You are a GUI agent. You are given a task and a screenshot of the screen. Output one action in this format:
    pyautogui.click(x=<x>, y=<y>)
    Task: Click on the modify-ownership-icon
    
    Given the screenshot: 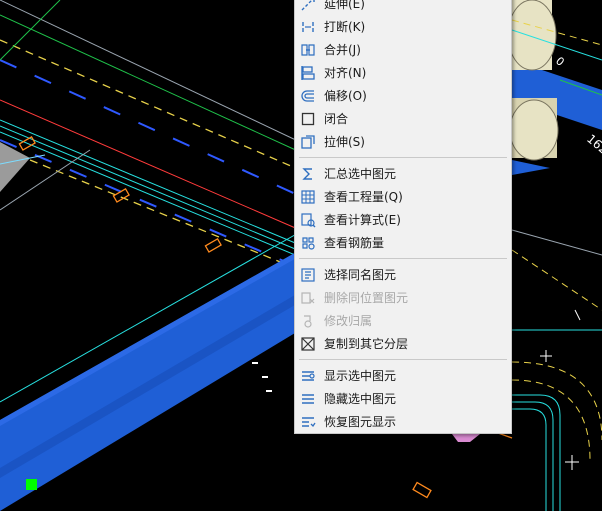 What is the action you would take?
    pyautogui.click(x=308, y=321)
    